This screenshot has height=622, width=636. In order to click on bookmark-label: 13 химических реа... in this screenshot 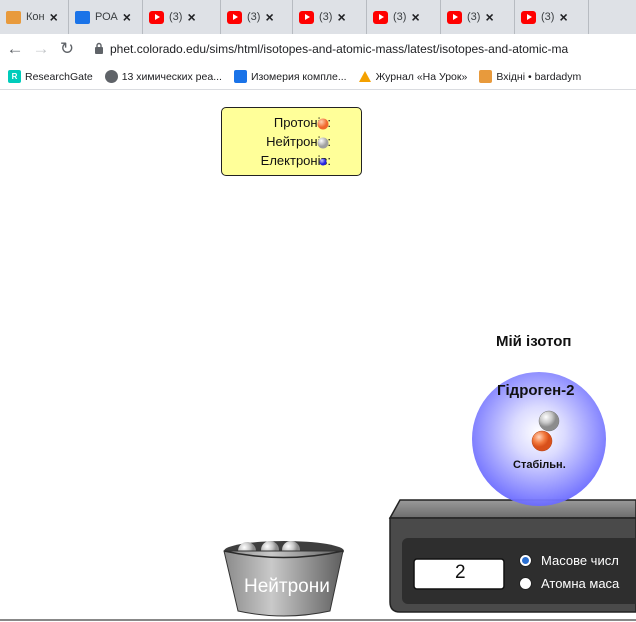, I will do `click(171, 76)`.